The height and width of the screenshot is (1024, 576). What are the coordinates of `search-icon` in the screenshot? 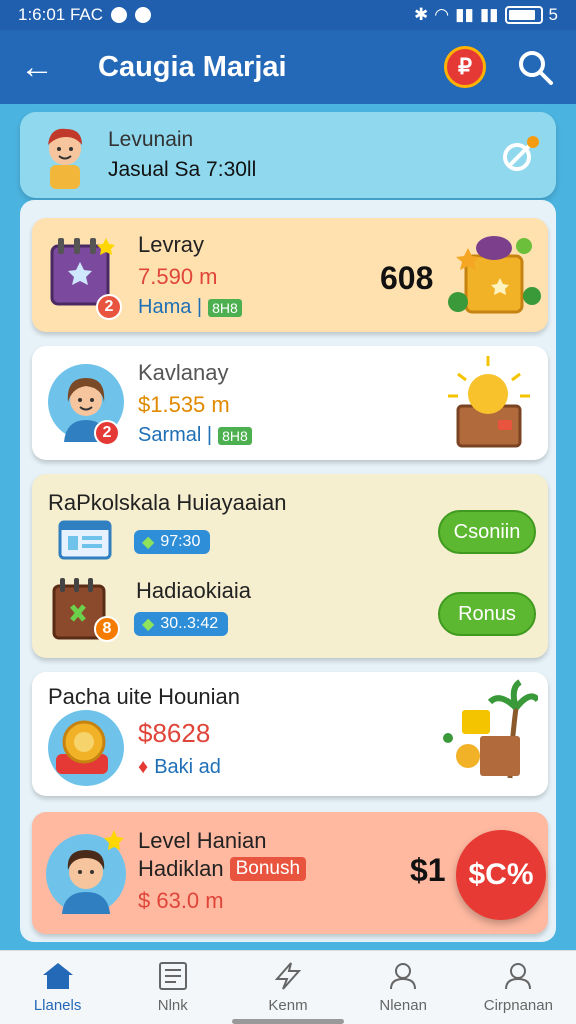 It's located at (535, 67).